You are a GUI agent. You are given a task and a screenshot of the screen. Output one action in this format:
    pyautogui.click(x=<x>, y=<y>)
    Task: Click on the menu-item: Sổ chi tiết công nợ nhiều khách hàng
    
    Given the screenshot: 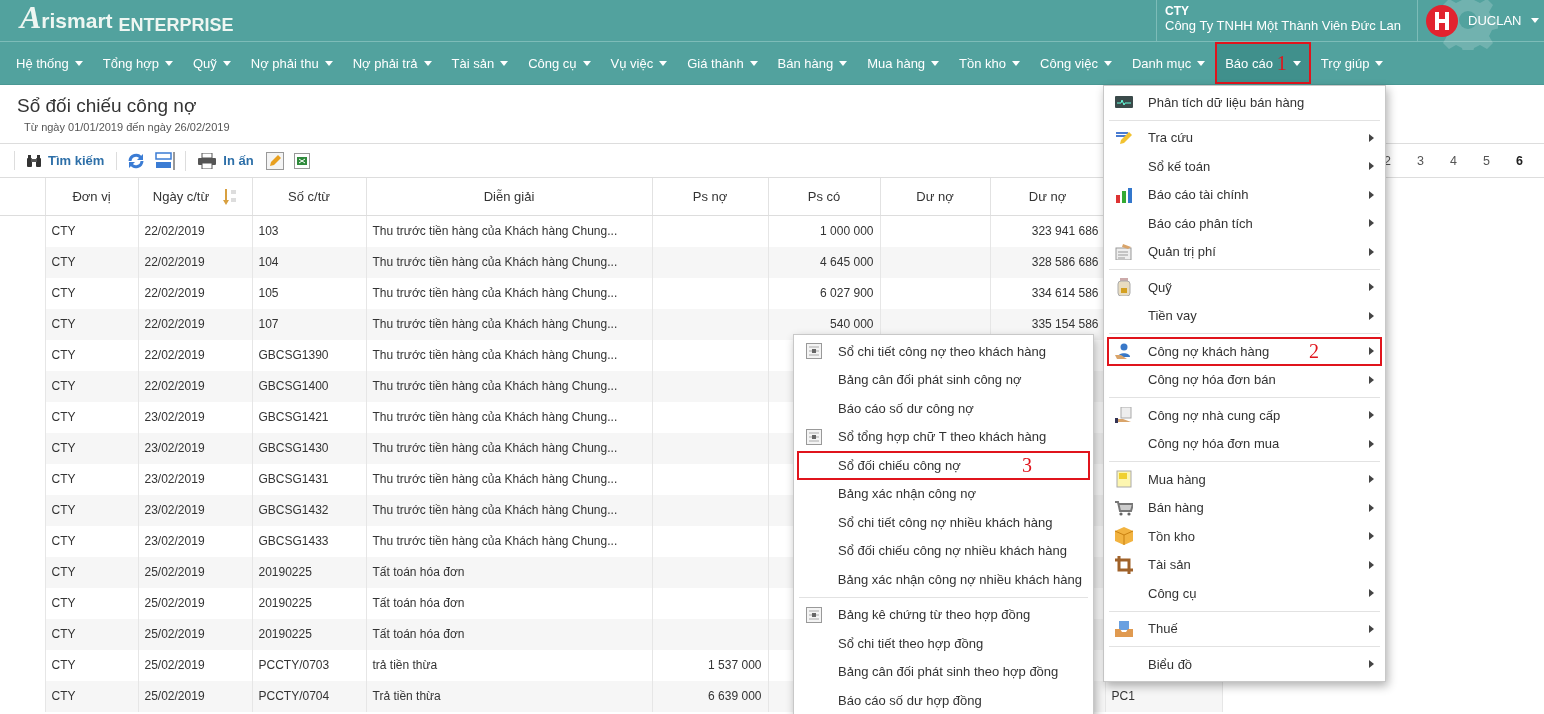 What is the action you would take?
    pyautogui.click(x=943, y=522)
    